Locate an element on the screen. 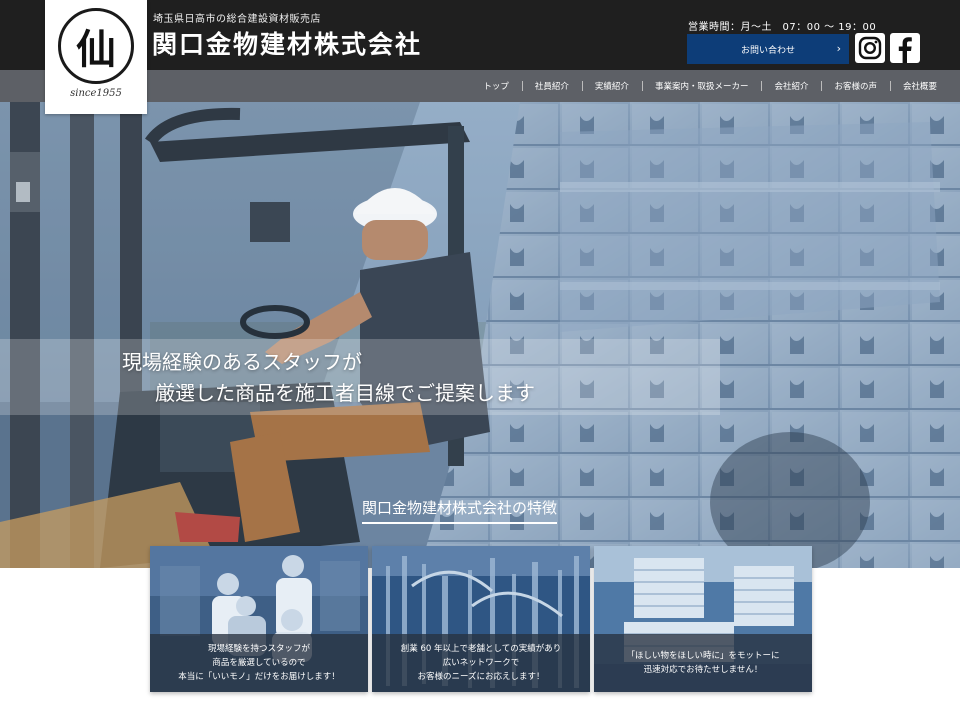 The width and height of the screenshot is (960, 720). caption-line: お客様のニーズにお応えします！ is located at coordinates (481, 677).